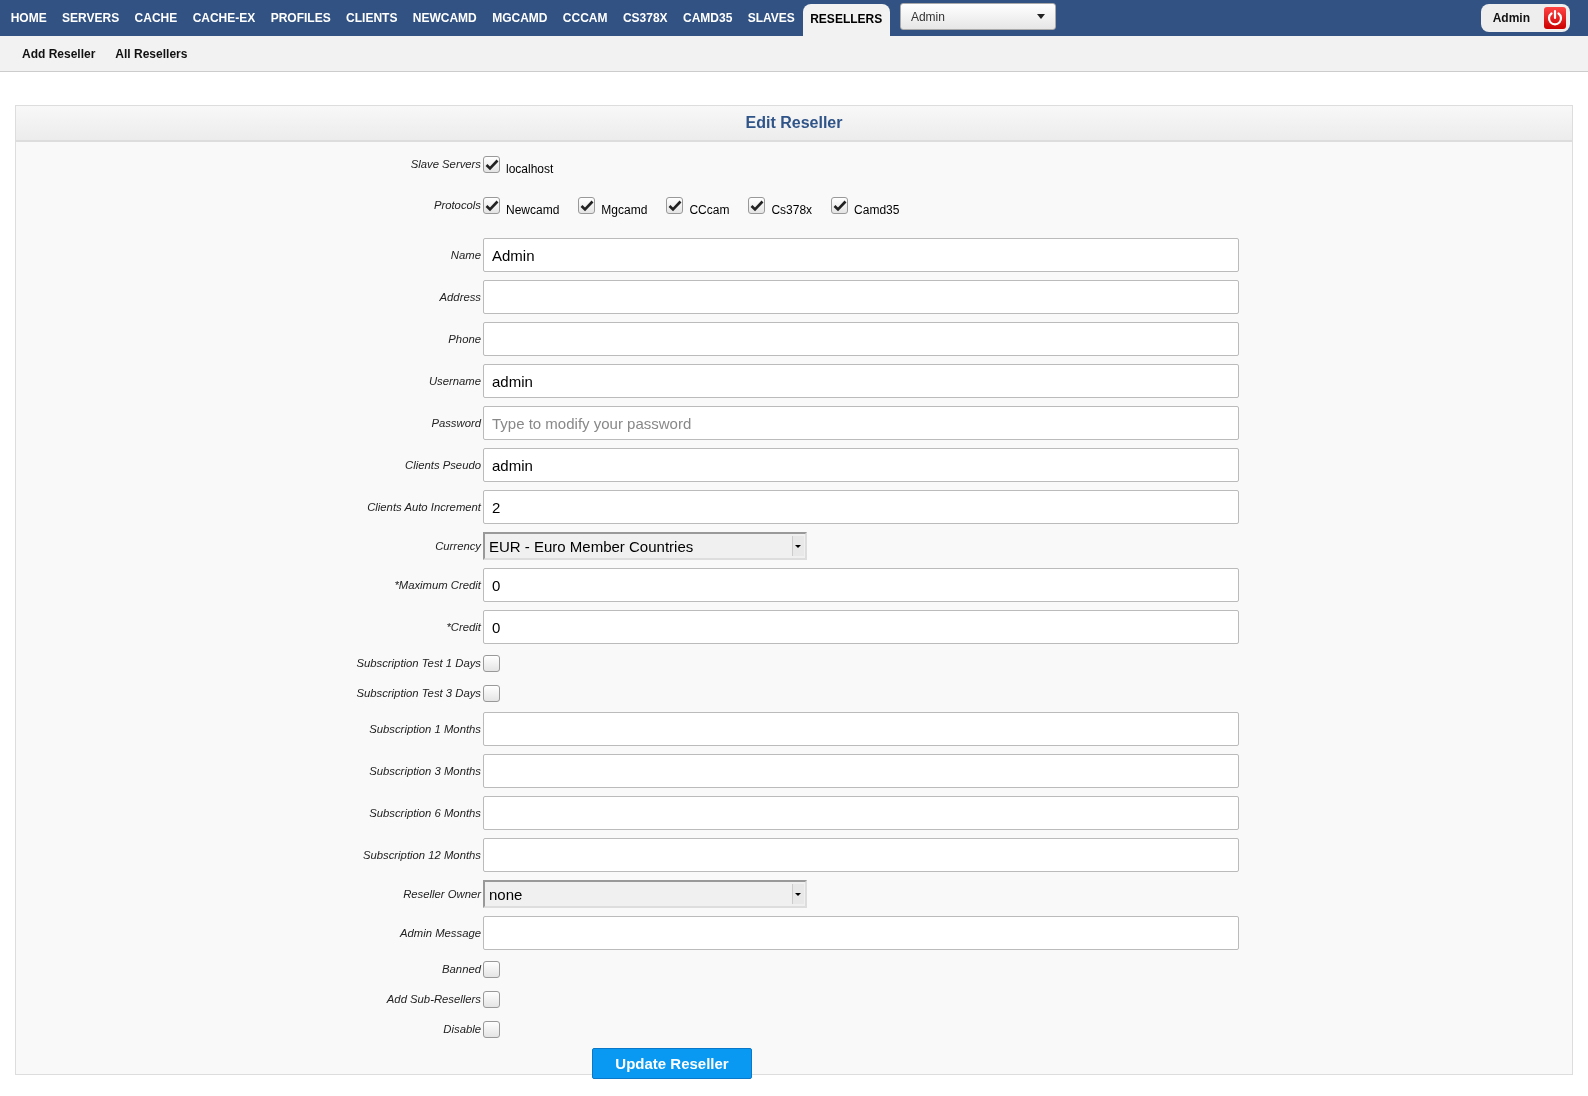 The width and height of the screenshot is (1588, 1096). I want to click on panel-title: Edit Reseller, so click(794, 123).